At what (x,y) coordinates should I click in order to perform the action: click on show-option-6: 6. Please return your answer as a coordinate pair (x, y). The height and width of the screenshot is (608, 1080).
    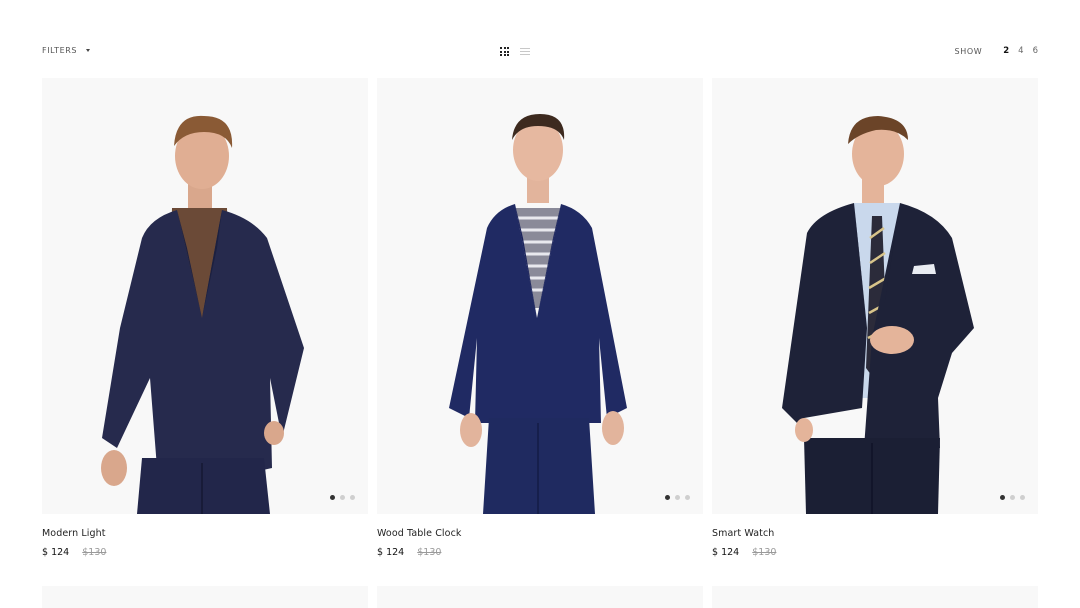
    Looking at the image, I should click on (1035, 51).